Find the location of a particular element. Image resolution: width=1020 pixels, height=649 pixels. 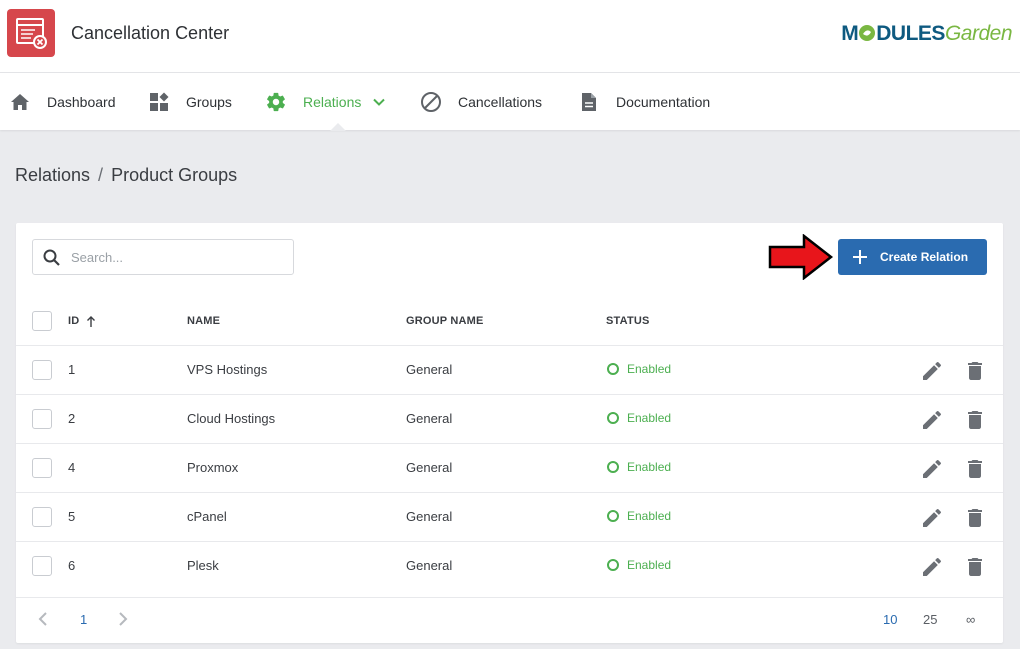

chevron-right-icon is located at coordinates (123, 619).